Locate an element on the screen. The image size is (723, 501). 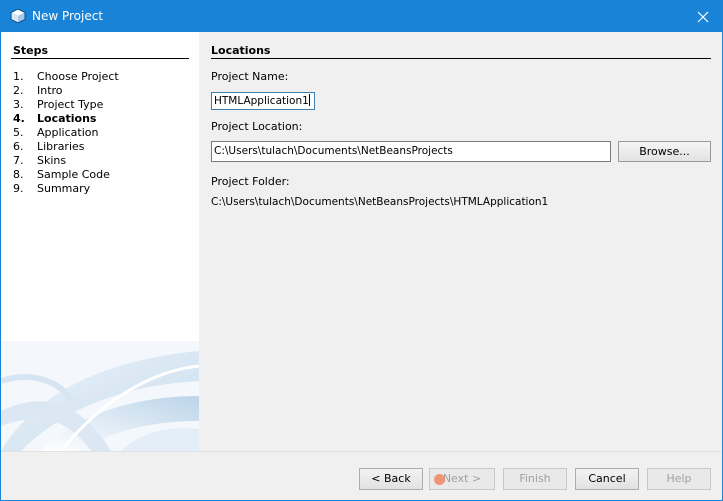
step-item: 2. Intro is located at coordinates (66, 91).